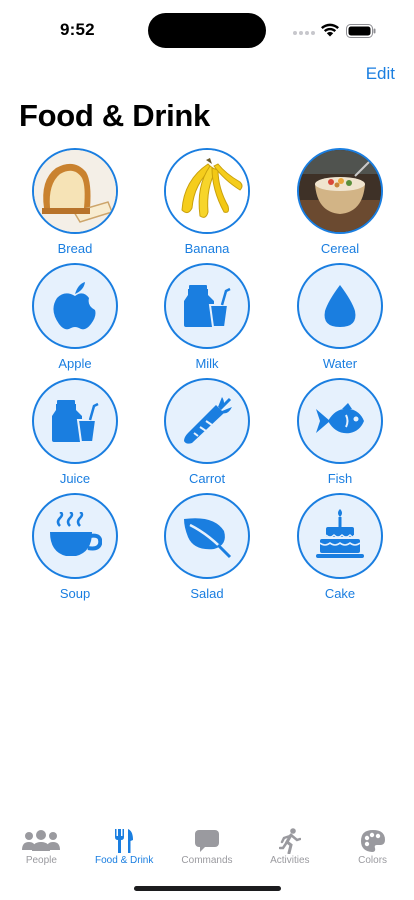  Describe the element at coordinates (290, 841) in the screenshot. I see `running-figure-icon` at that location.